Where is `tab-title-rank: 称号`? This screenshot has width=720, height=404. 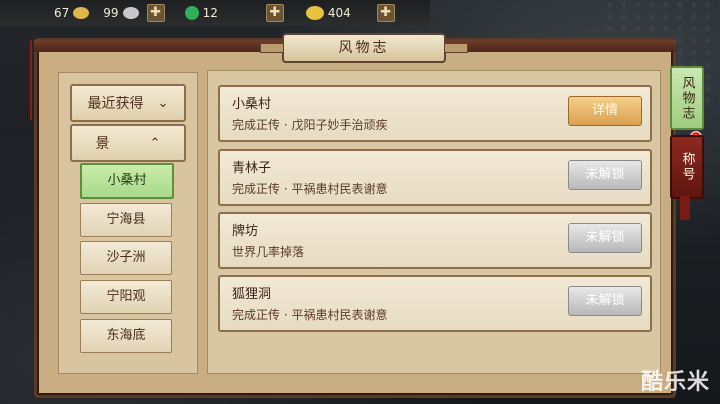 tab-title-rank: 称号 is located at coordinates (687, 167).